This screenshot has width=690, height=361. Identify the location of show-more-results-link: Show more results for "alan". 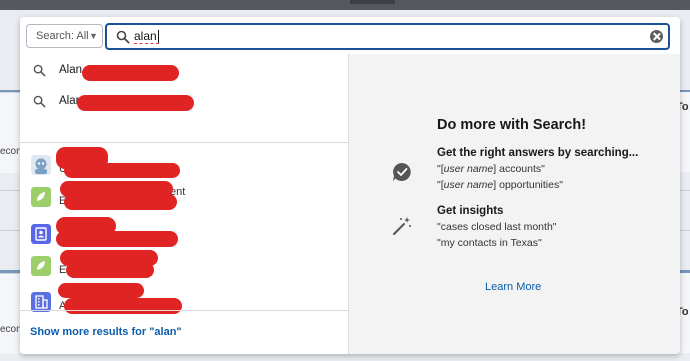
(106, 332).